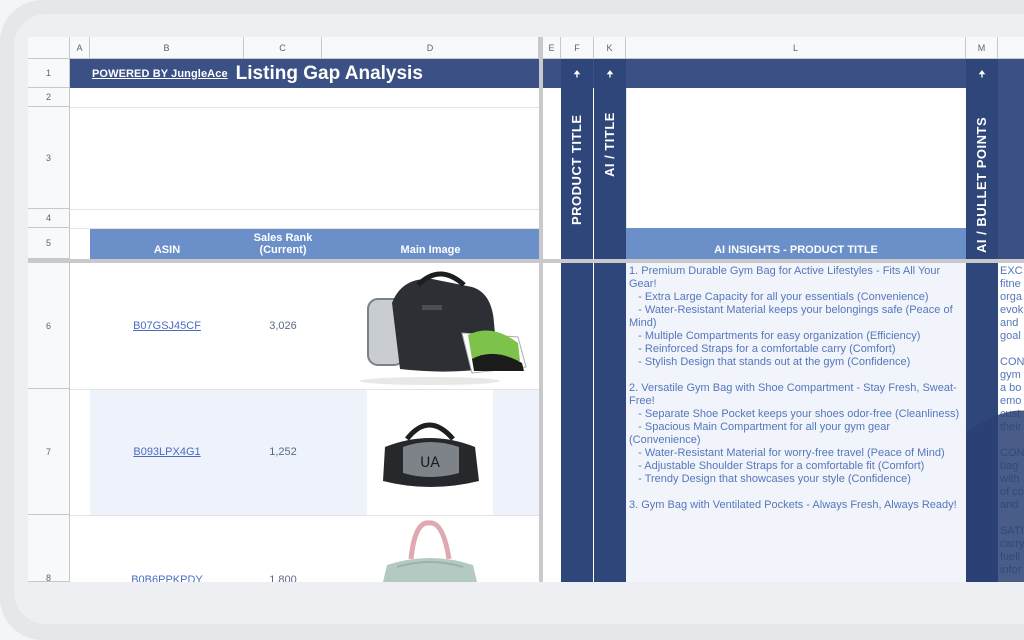  What do you see at coordinates (167, 48) in the screenshot?
I see `column-header-b: B` at bounding box center [167, 48].